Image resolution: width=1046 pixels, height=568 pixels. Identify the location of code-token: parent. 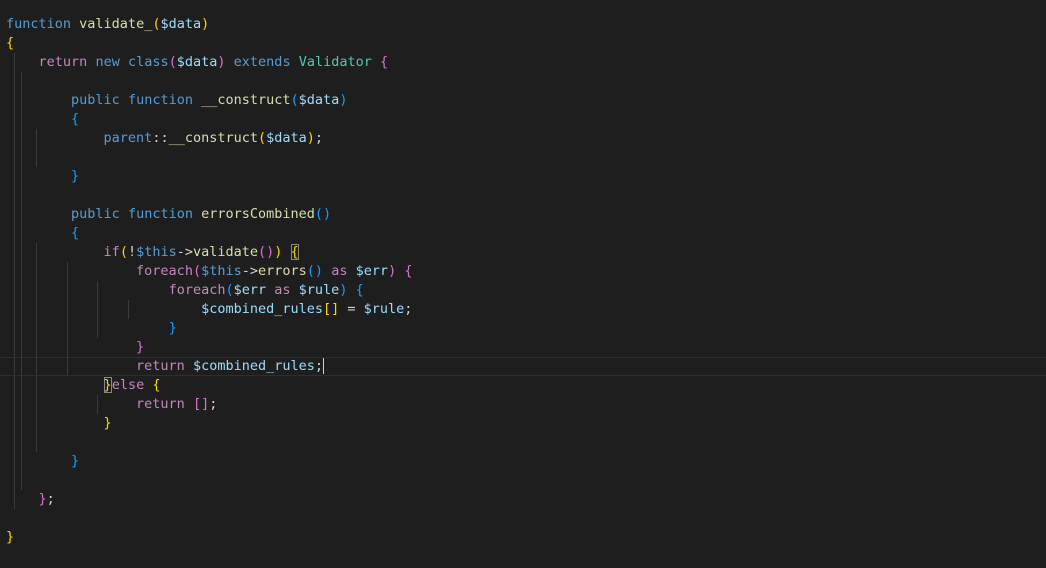
(128, 138).